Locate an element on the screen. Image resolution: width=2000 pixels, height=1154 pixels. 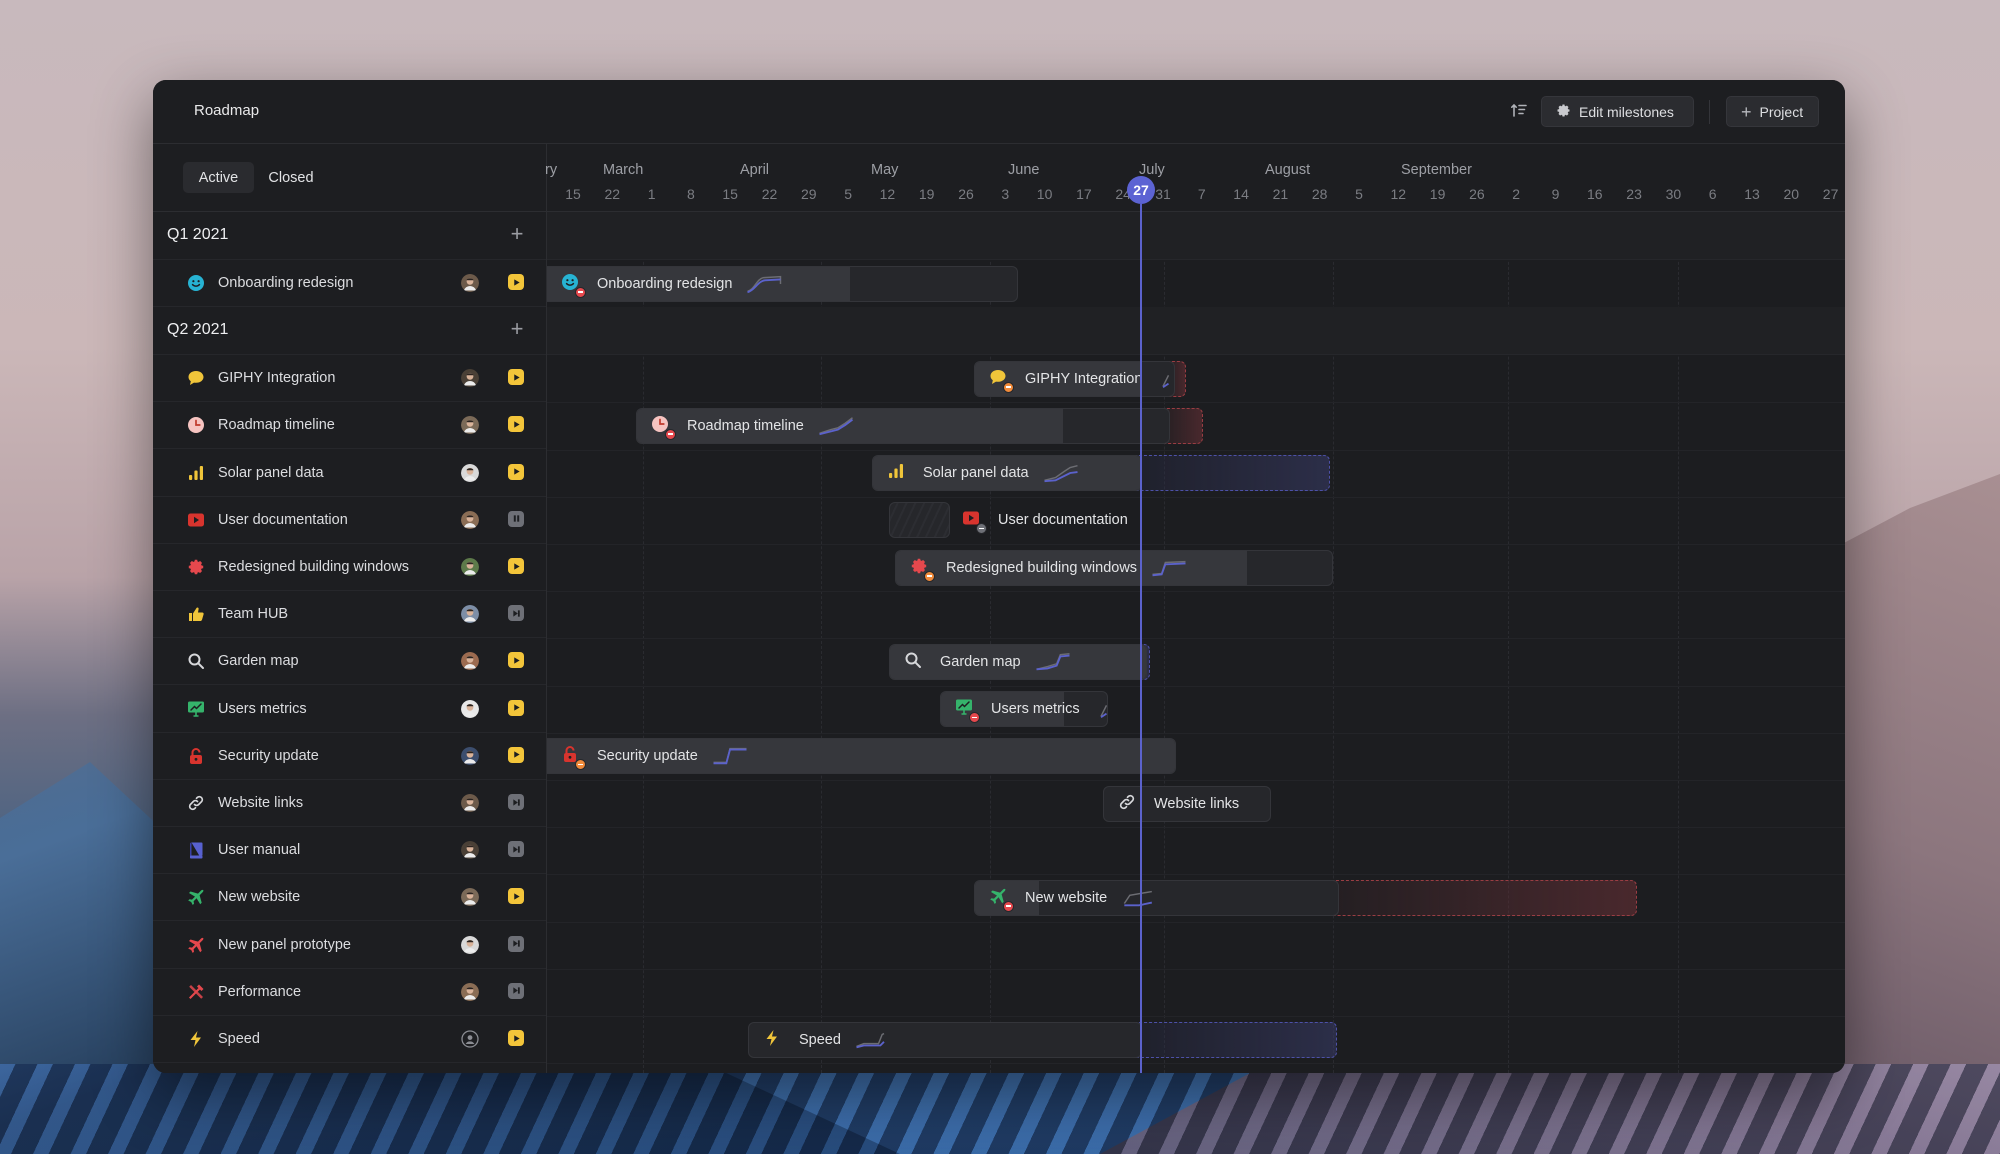
quarter-label: Q2 2021 is located at coordinates (198, 330).